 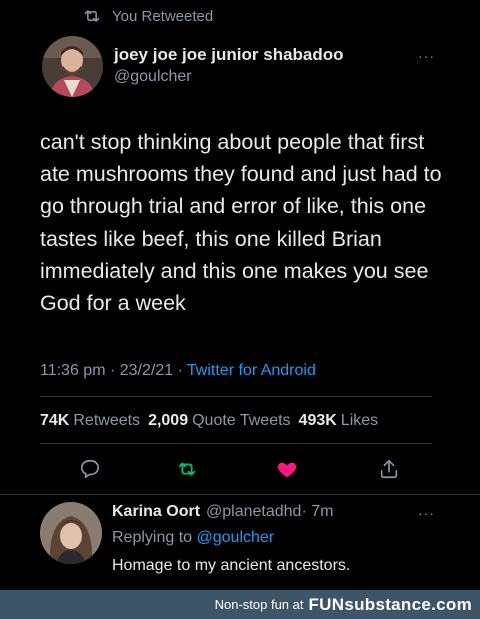 I want to click on tweet-timestamp: 11:36 pm · 23/2/21 ·, so click(x=111, y=371).